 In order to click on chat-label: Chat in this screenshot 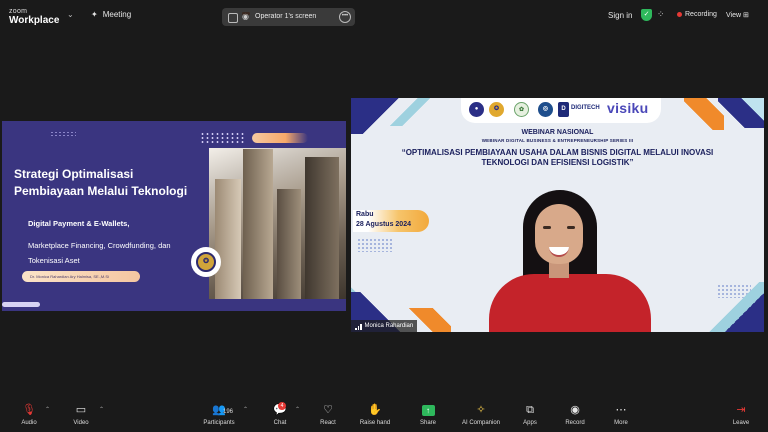, I will do `click(280, 423)`.